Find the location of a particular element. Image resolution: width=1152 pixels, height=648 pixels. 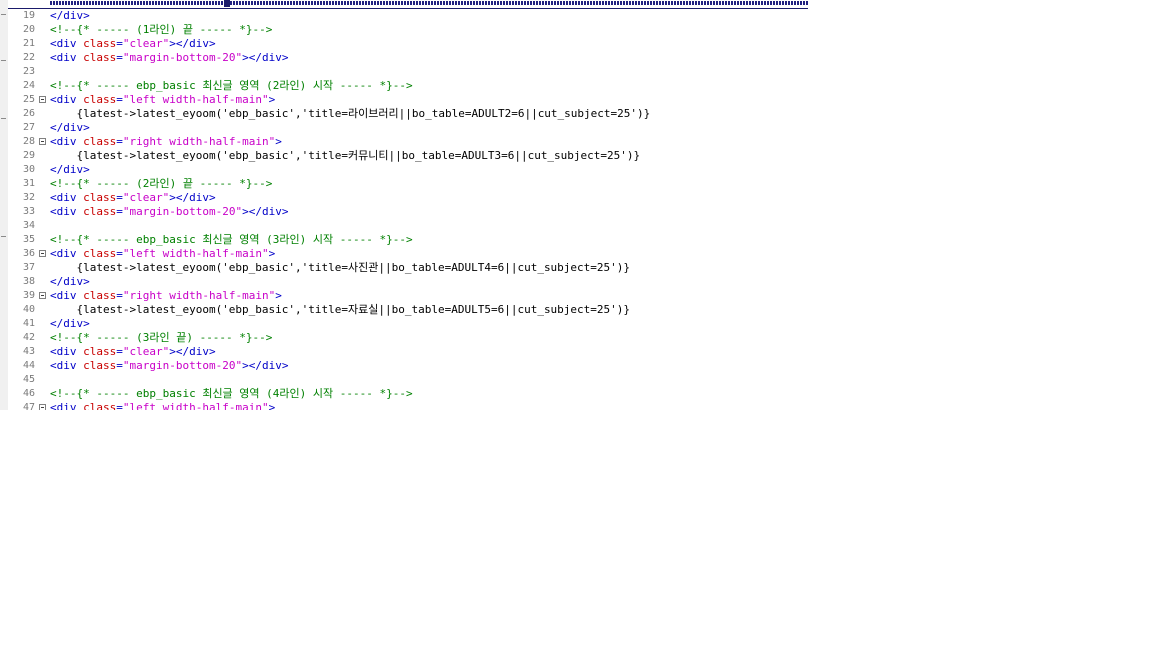

code-text: <div class="right width-half-main"> is located at coordinates (166, 142).